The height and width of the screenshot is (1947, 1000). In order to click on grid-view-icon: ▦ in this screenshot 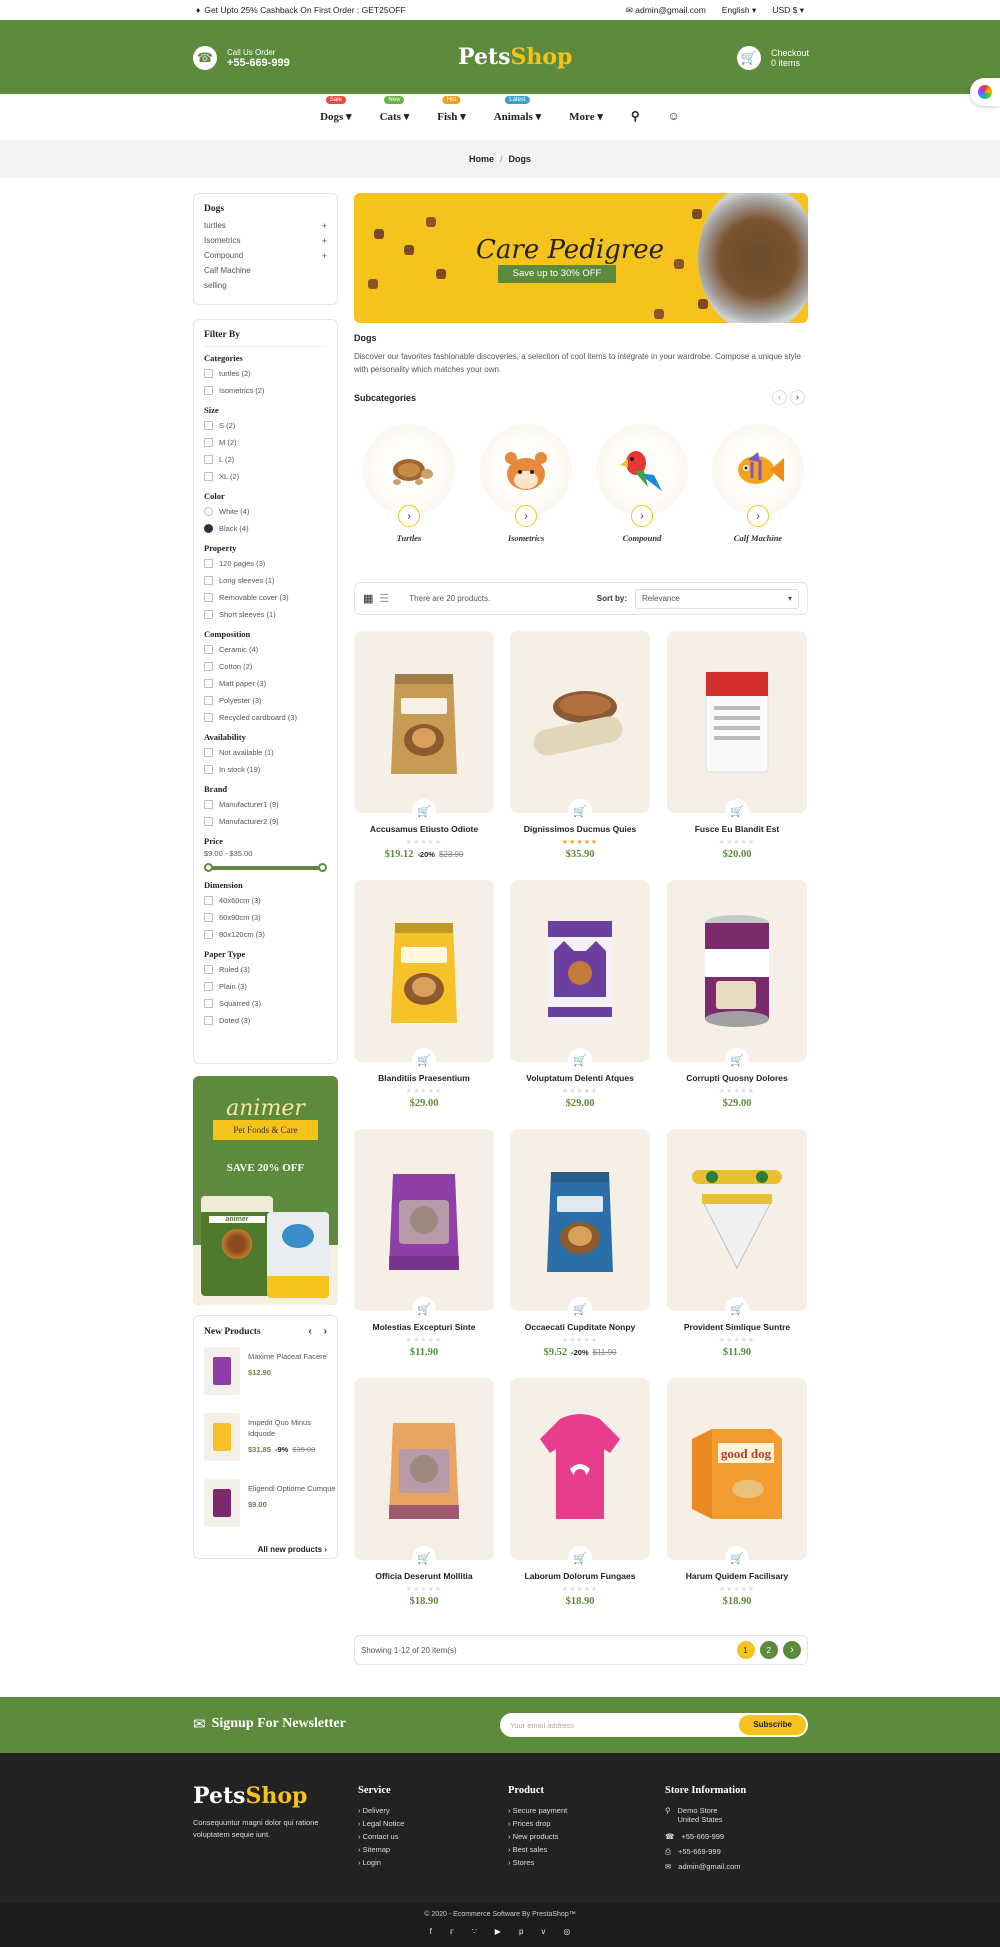, I will do `click(368, 598)`.